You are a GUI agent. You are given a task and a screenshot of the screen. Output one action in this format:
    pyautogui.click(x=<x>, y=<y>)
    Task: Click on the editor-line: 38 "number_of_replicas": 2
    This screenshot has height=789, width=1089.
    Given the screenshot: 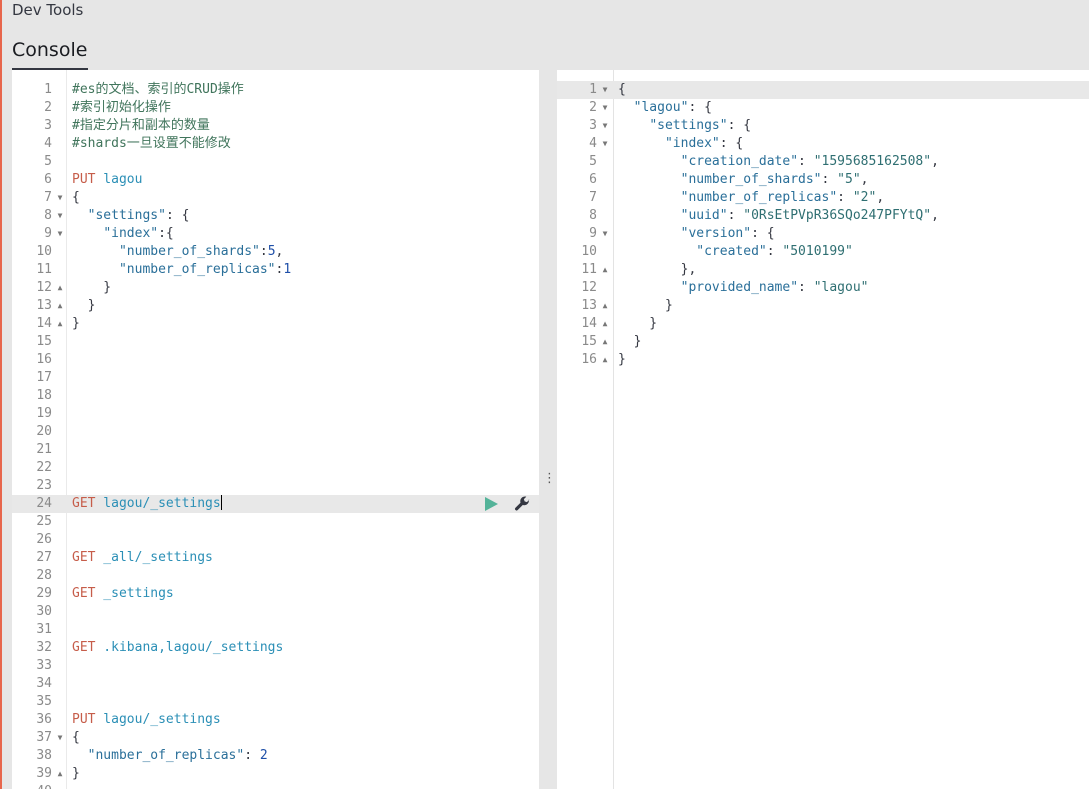 What is the action you would take?
    pyautogui.click(x=275, y=756)
    